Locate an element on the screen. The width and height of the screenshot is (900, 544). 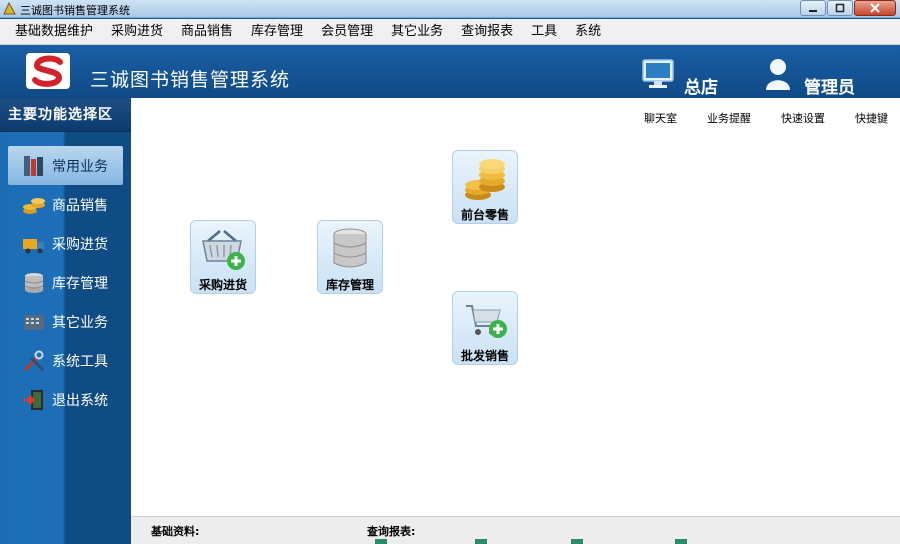
sidebar-item-other: 其它业务 is located at coordinates (65, 321).